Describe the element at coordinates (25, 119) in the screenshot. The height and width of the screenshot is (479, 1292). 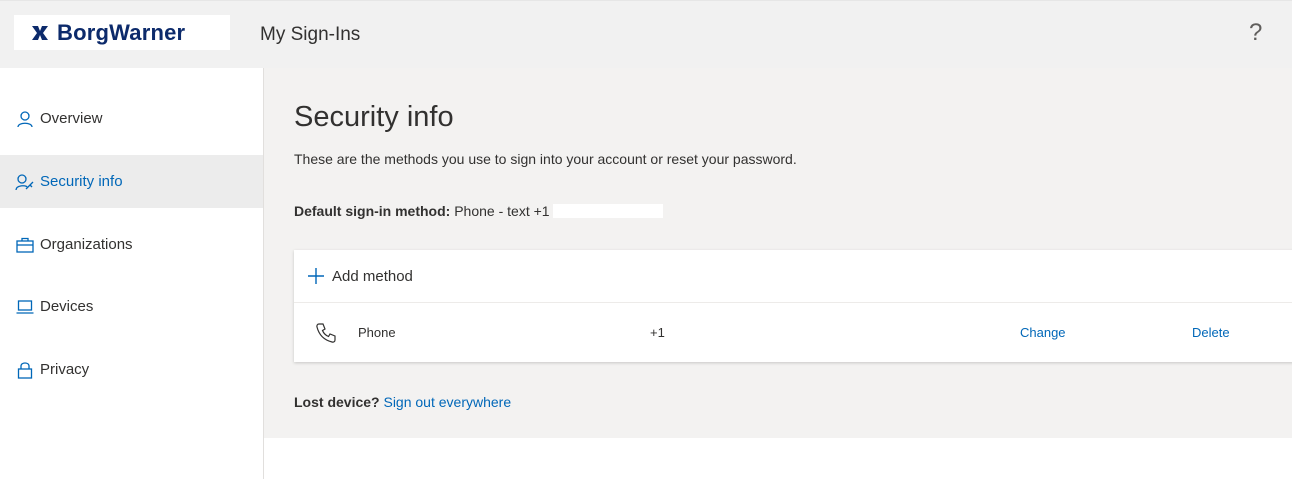
I see `person-icon` at that location.